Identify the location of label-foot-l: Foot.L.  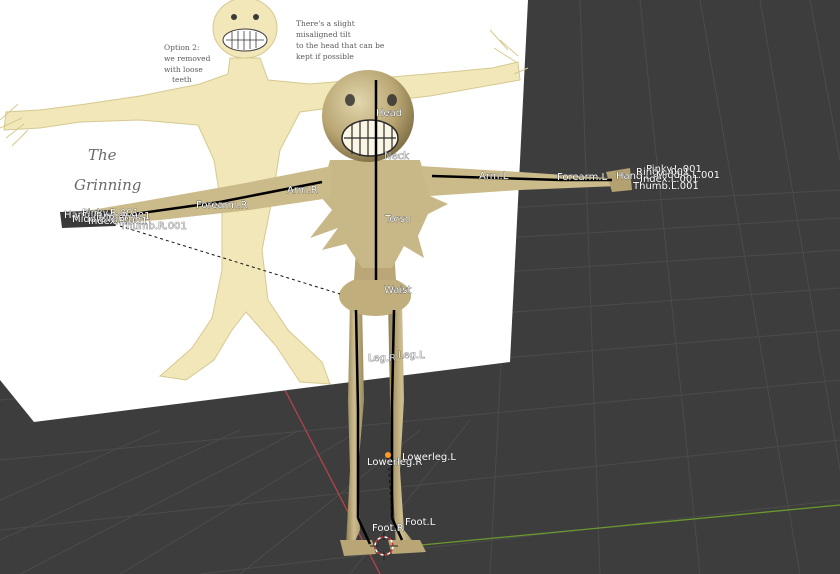
(420, 522).